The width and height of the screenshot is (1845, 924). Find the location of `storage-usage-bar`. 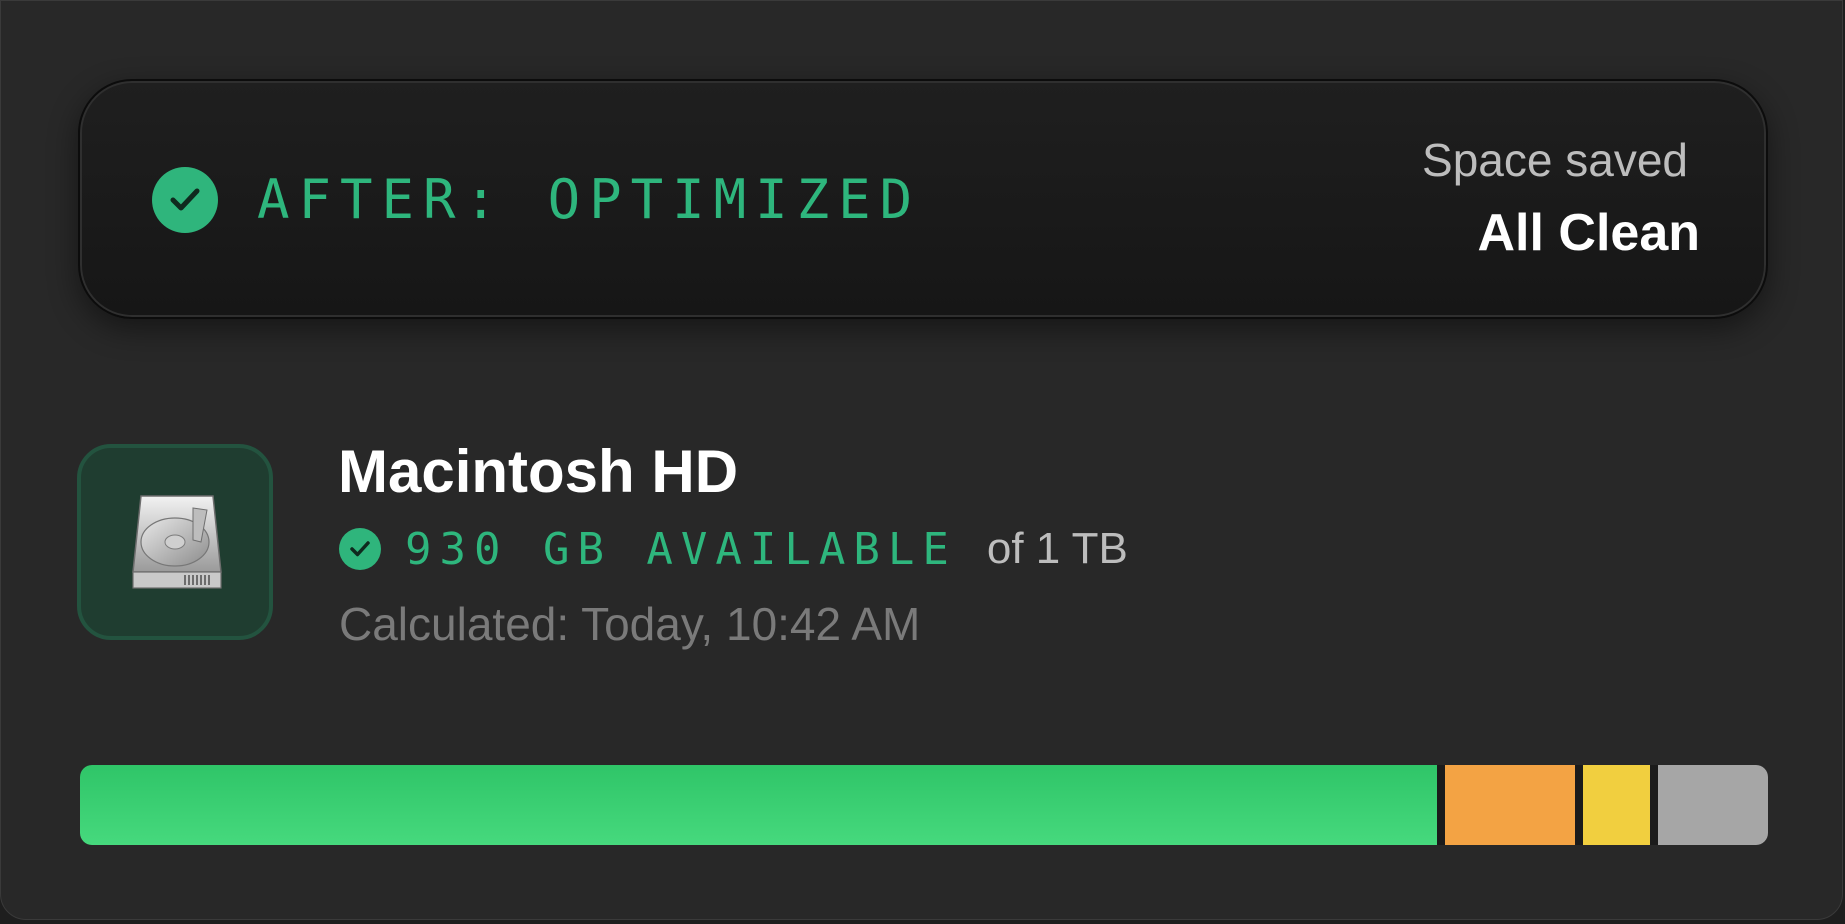

storage-usage-bar is located at coordinates (924, 805).